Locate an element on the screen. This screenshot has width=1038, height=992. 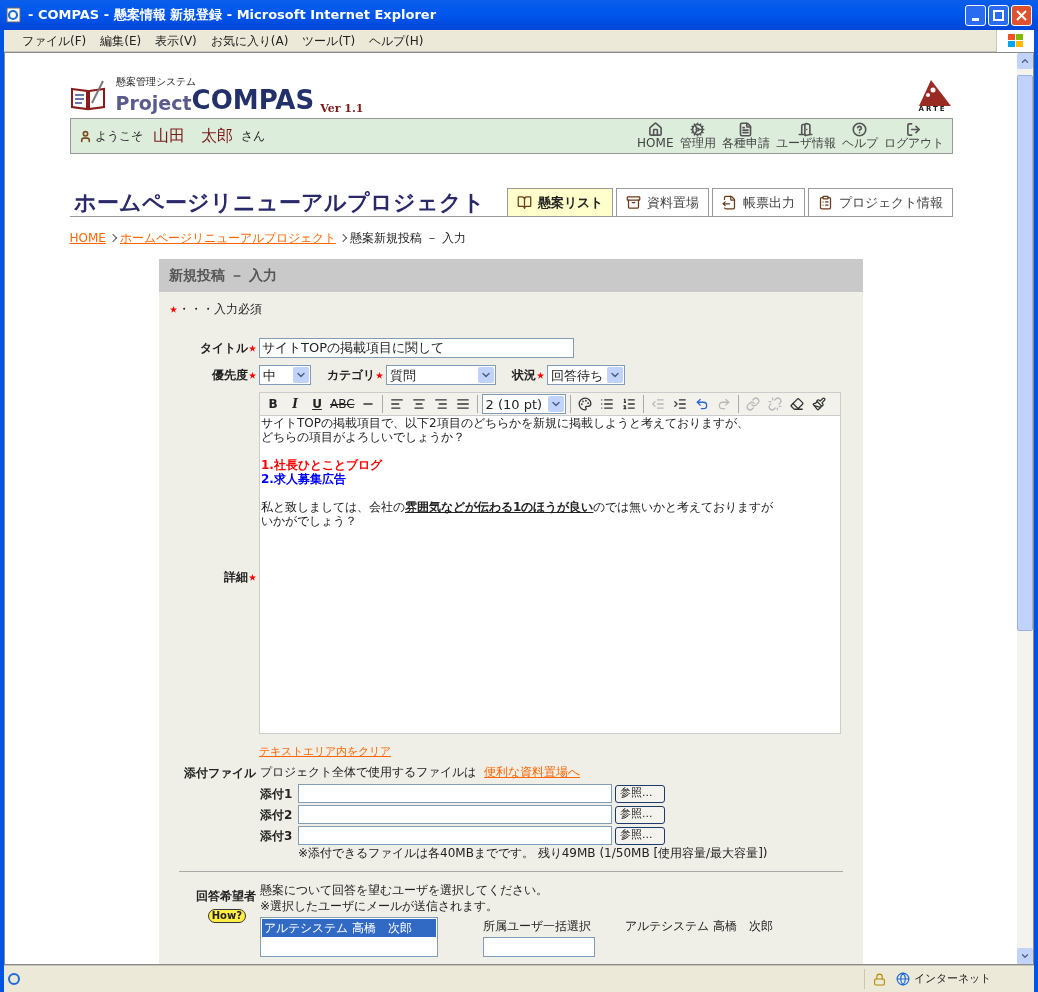
scroll-up-button is located at coordinates (1025, 61).